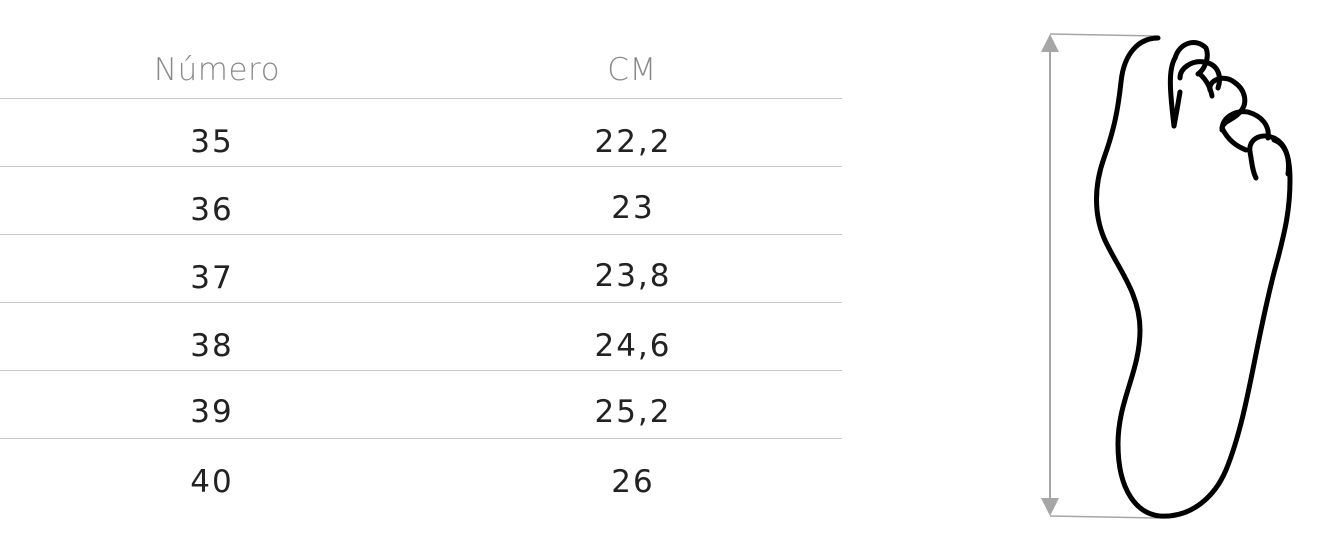 This screenshot has width=1341, height=560. Describe the element at coordinates (633, 276) in the screenshot. I see `size-cm-cell: 23,8` at that location.